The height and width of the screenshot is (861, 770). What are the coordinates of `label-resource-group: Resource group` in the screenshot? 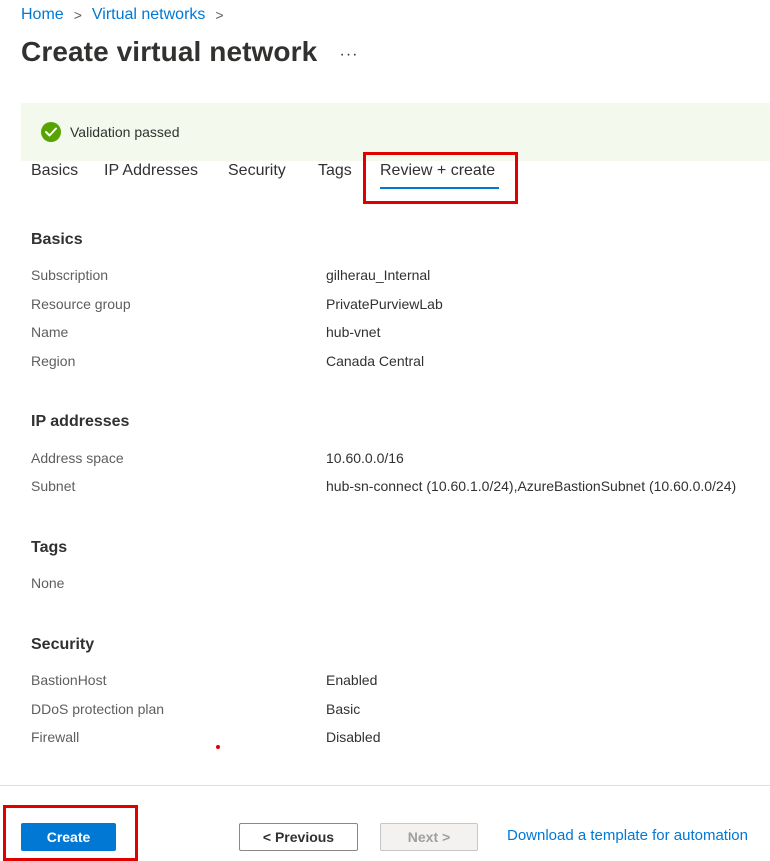 It's located at (81, 304).